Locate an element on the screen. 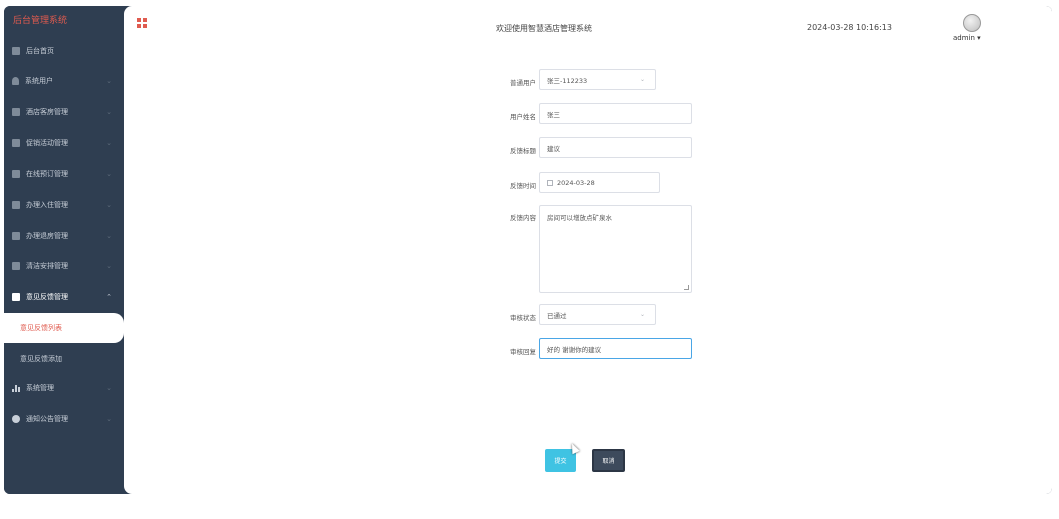 The width and height of the screenshot is (1059, 519). sidebar-item-label: 后台首页 is located at coordinates (40, 51).